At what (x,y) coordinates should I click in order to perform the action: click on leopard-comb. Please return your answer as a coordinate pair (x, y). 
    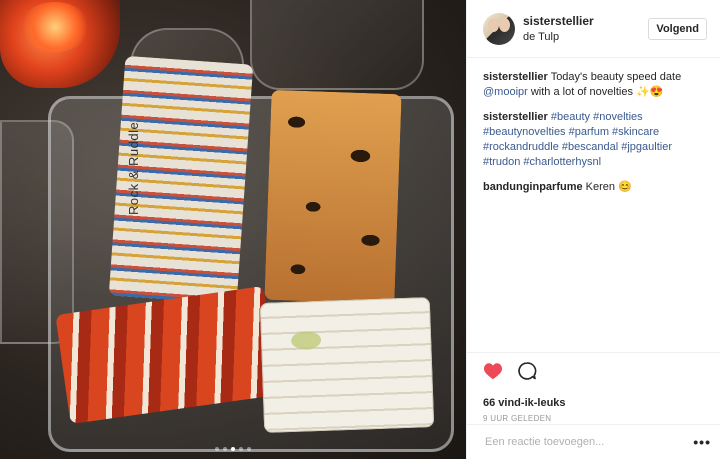
    Looking at the image, I should click on (333, 197).